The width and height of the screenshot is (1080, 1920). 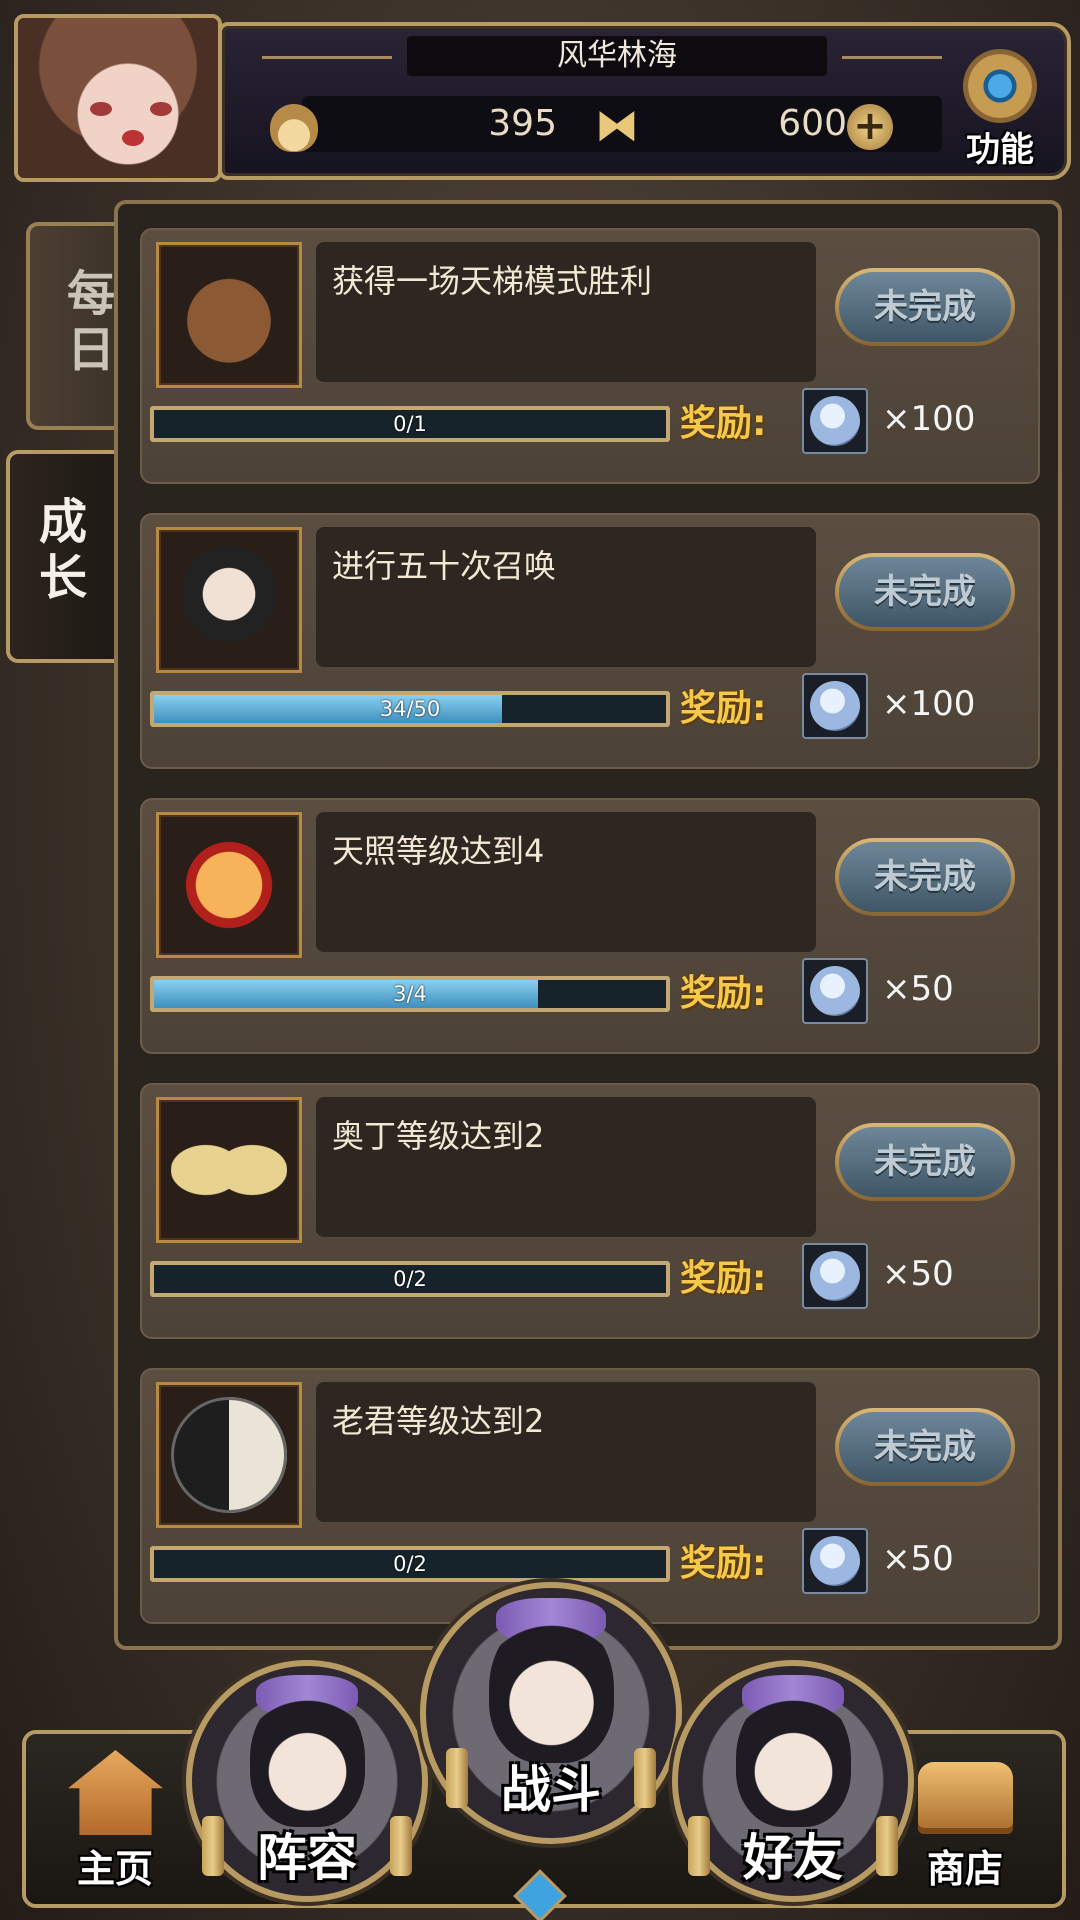 I want to click on task-description-box: 天照等级达到4, so click(x=566, y=882).